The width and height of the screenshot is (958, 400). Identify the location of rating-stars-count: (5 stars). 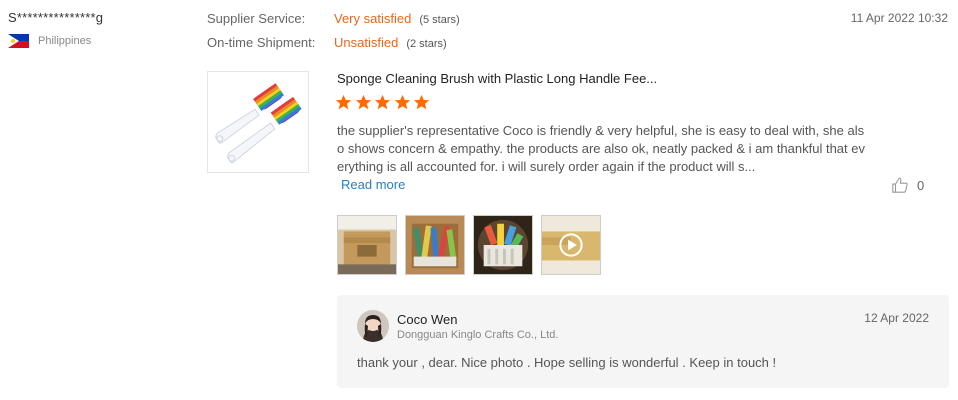
(439, 20).